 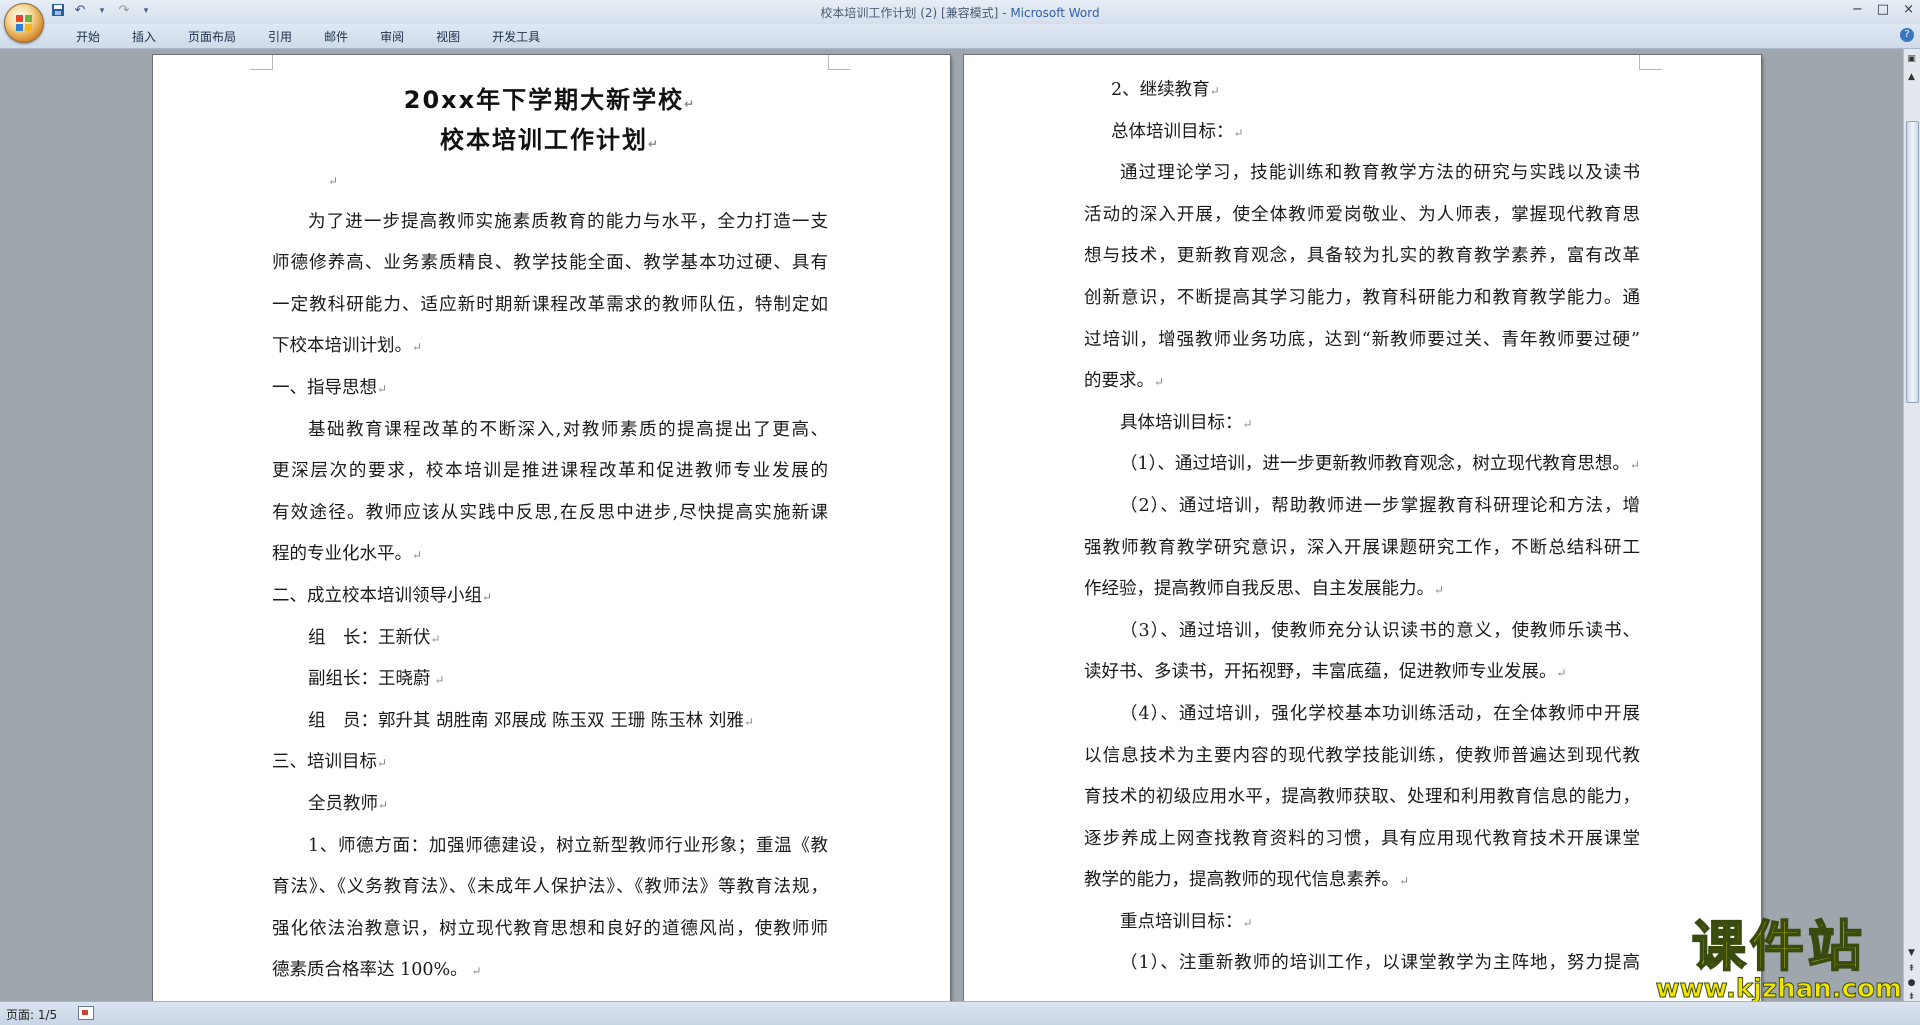 I want to click on section-heading: 2、继续教育↵, so click(x=1165, y=90).